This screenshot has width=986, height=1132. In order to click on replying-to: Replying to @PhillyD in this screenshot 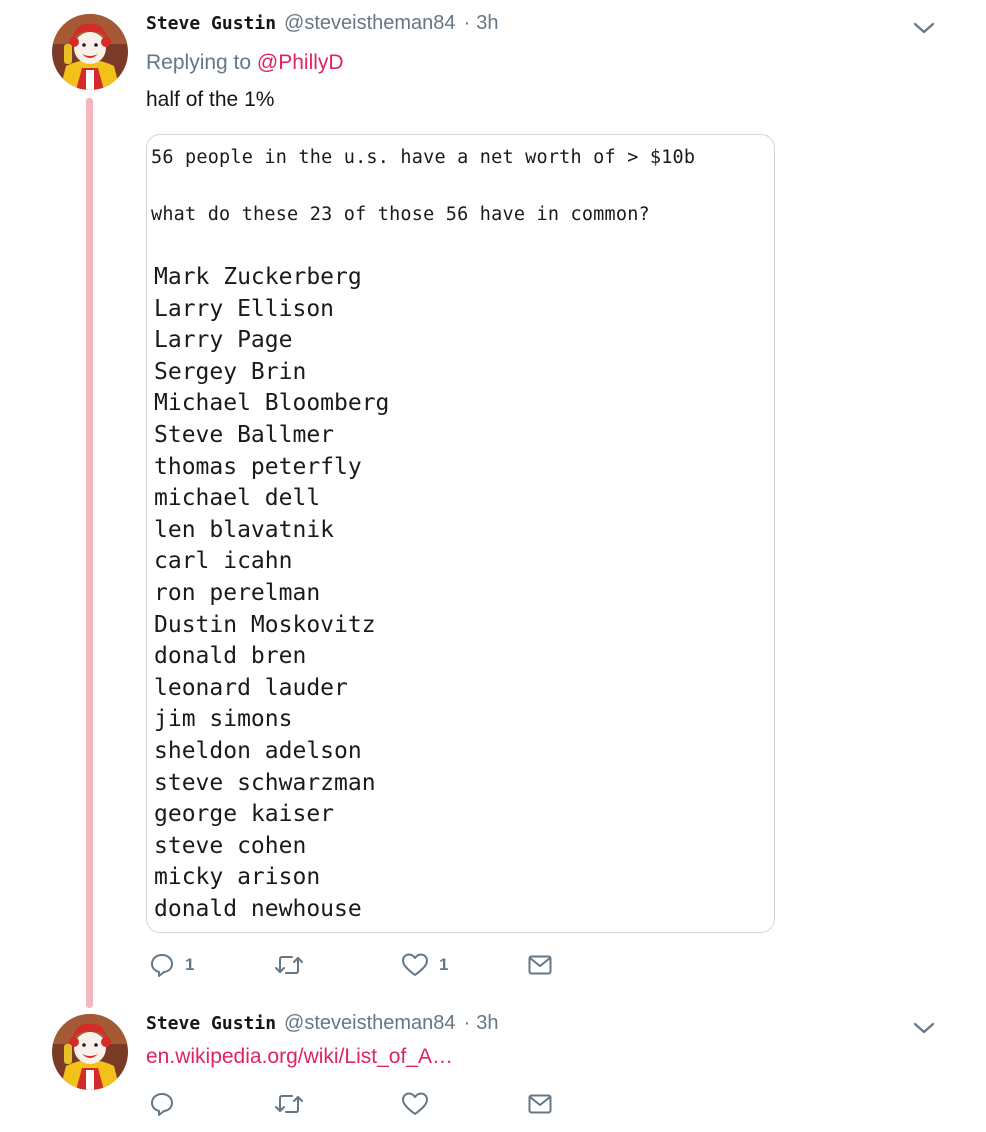, I will do `click(245, 63)`.